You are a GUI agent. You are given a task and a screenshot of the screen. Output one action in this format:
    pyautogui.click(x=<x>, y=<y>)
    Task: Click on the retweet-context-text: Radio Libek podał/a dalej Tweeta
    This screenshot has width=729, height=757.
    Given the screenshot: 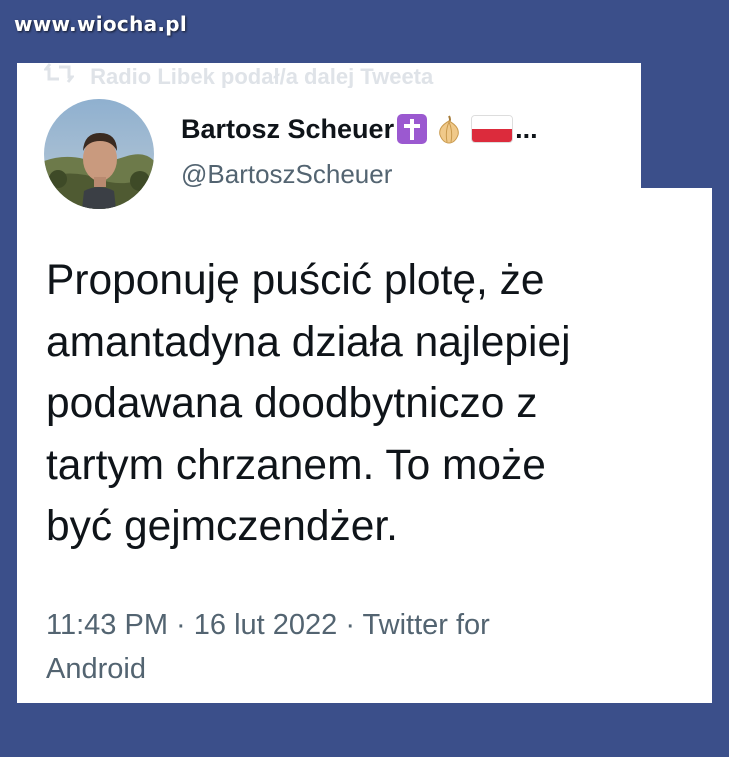 What is the action you would take?
    pyautogui.click(x=262, y=76)
    